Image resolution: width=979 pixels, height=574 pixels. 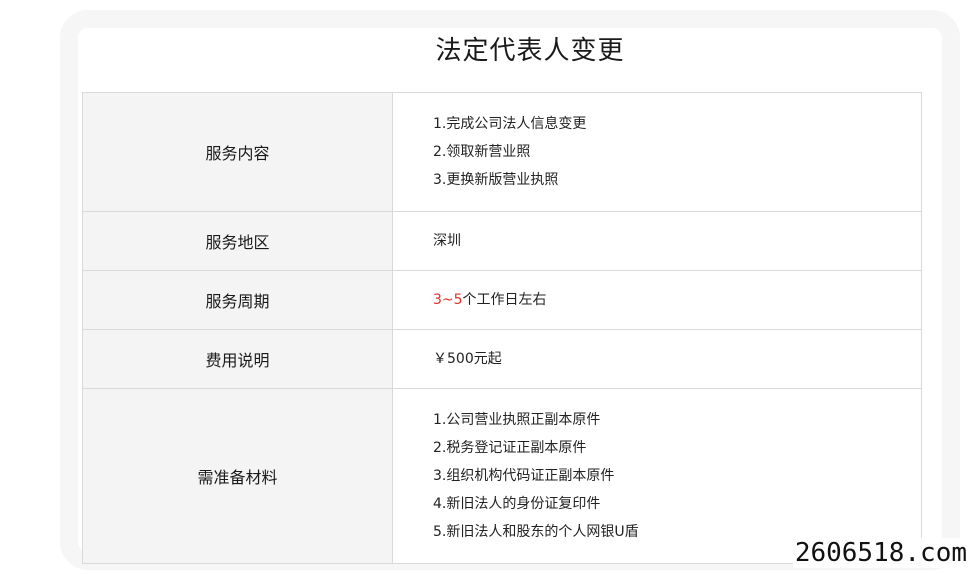 I want to click on table-row: 费用说明 ￥500元起, so click(x=502, y=359).